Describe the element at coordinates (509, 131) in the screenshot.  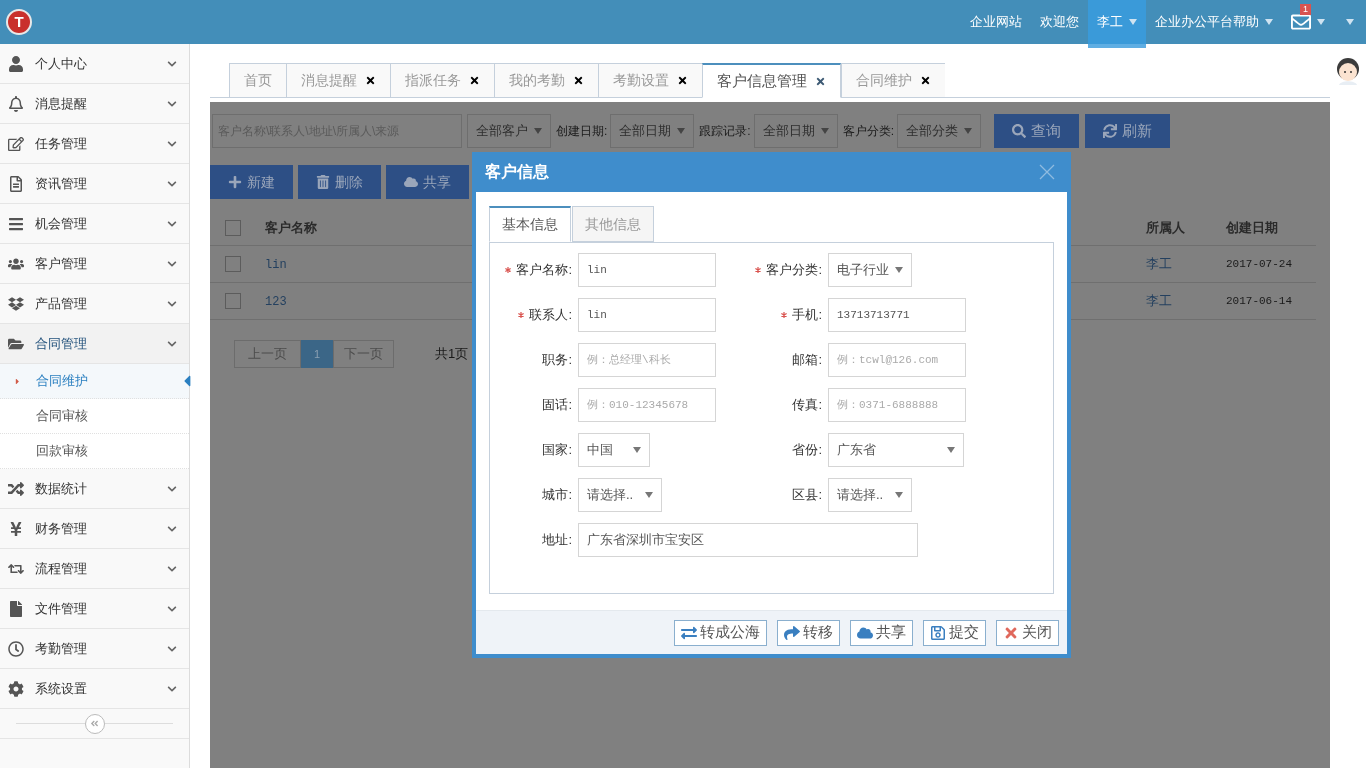
I see `filter-select: 全部客户` at that location.